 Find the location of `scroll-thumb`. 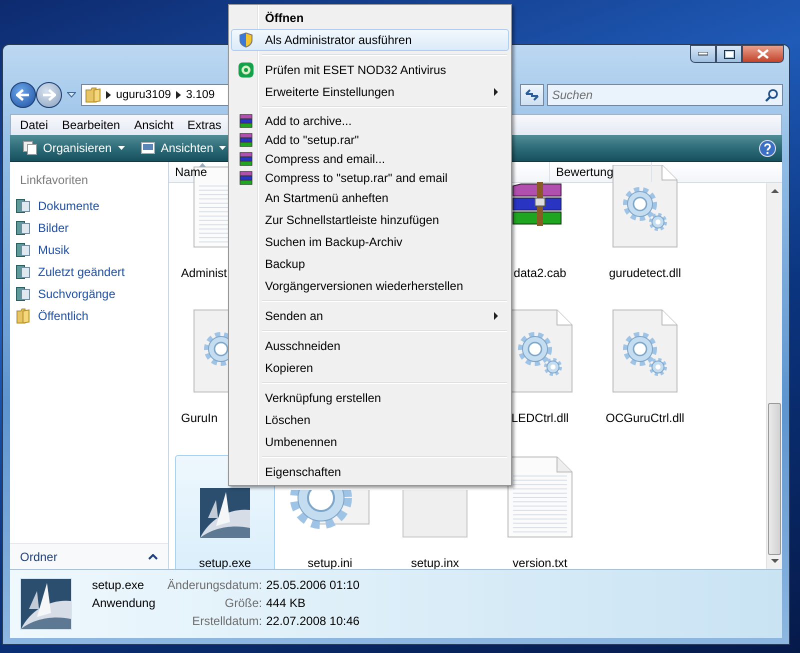

scroll-thumb is located at coordinates (774, 479).